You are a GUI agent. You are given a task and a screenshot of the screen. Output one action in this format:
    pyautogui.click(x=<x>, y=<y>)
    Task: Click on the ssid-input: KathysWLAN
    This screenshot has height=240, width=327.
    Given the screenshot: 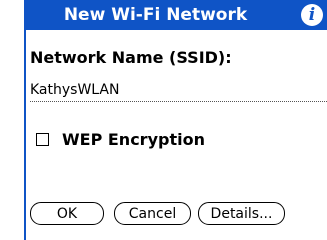 What is the action you would take?
    pyautogui.click(x=178, y=90)
    